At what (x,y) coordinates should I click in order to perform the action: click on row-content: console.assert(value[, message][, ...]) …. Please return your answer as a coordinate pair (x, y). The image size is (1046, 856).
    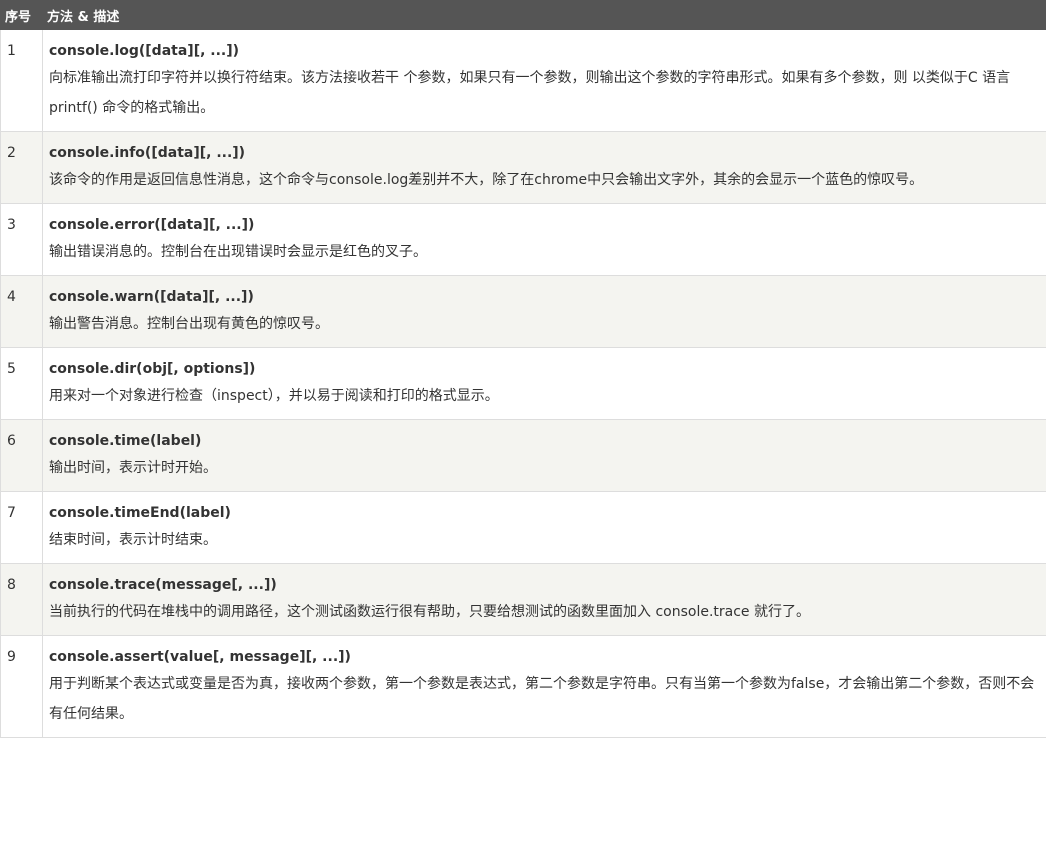
    Looking at the image, I should click on (544, 686).